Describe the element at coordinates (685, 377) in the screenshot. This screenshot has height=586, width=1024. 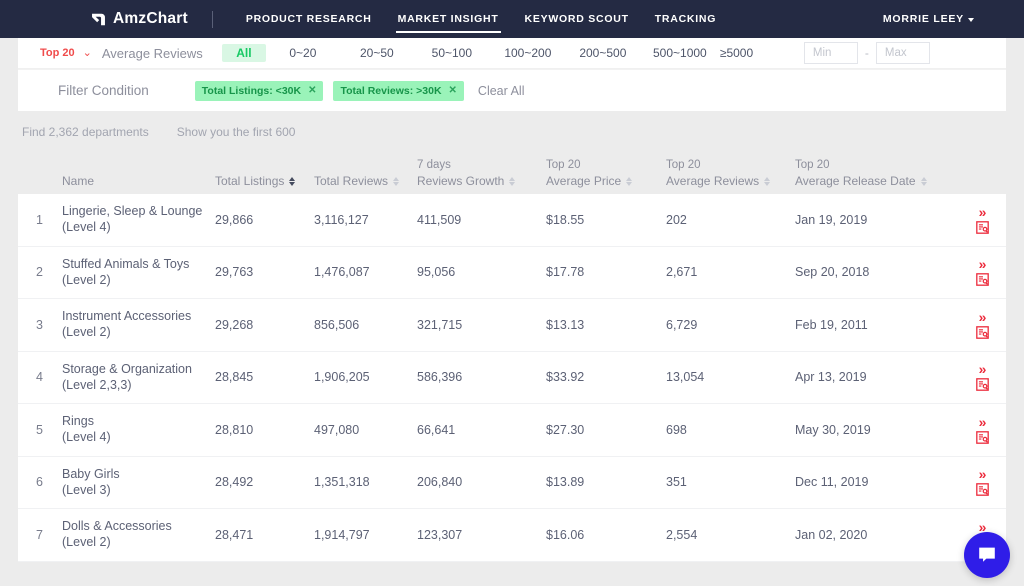
I see `row-average-reviews: 13,054` at that location.